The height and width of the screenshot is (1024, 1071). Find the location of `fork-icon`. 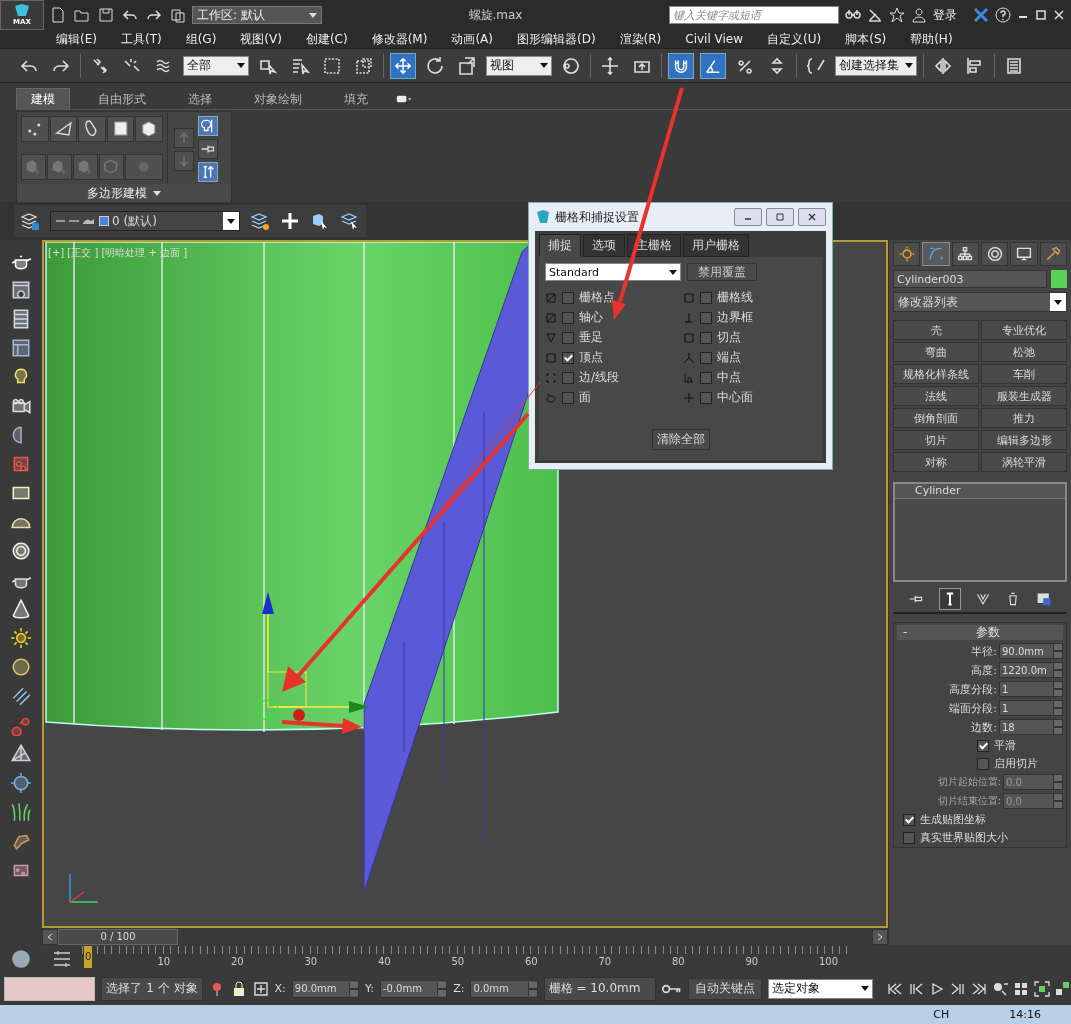

fork-icon is located at coordinates (982, 599).